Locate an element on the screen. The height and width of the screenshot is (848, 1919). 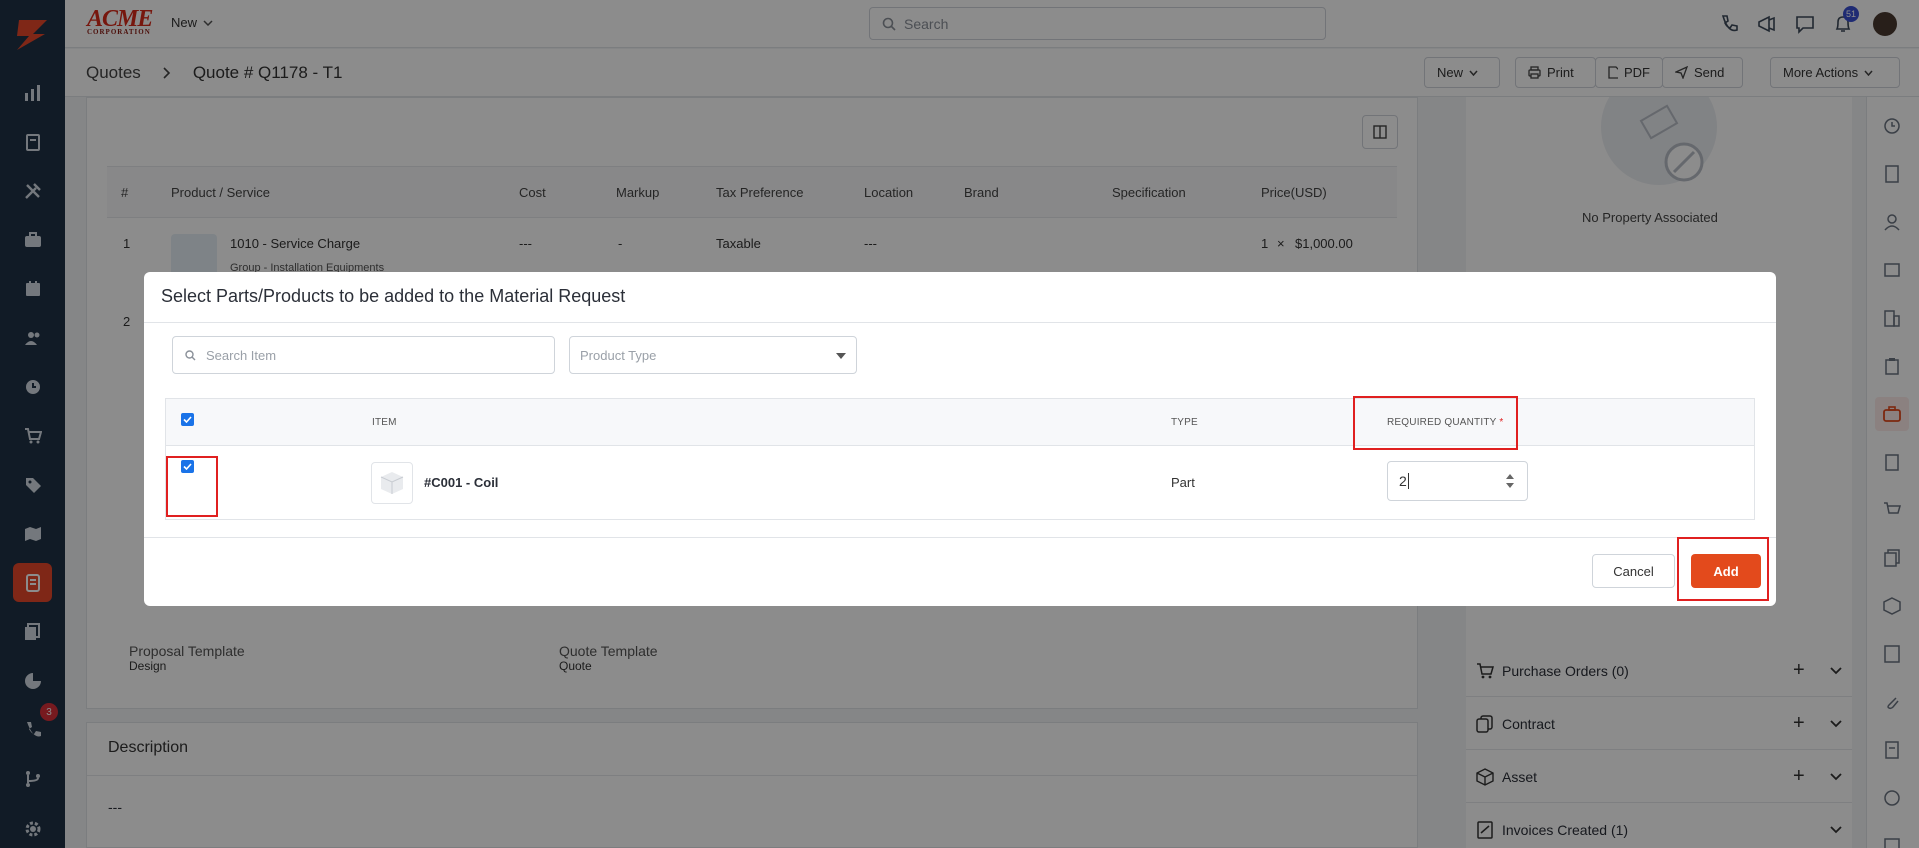
part-thumbnail is located at coordinates (392, 483).